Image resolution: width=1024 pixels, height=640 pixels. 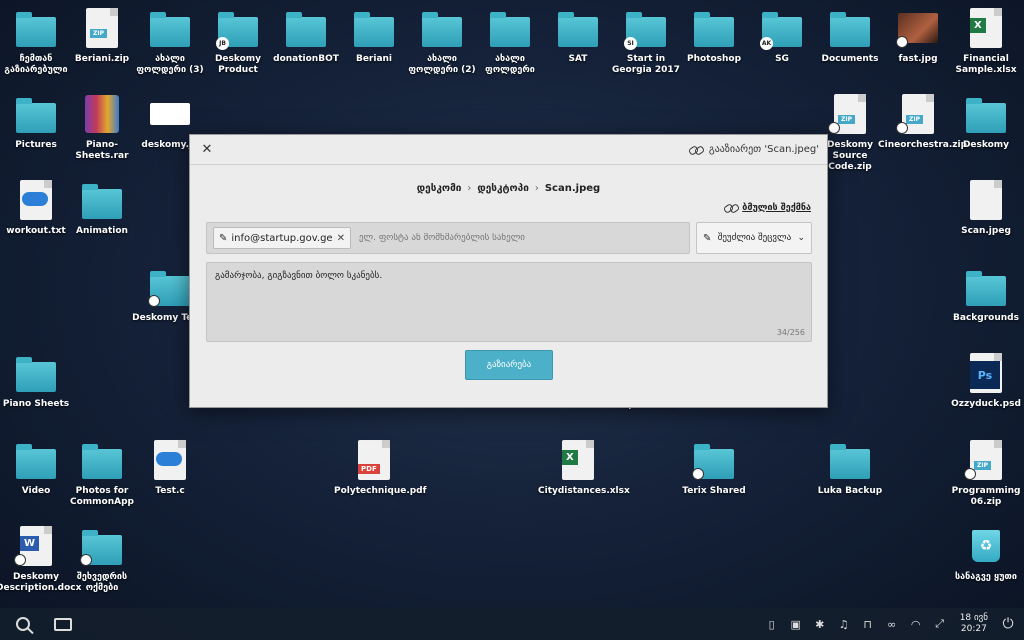 I want to click on permission-select: ✎ შეუძლია შეცვლა ⌄, so click(x=754, y=238).